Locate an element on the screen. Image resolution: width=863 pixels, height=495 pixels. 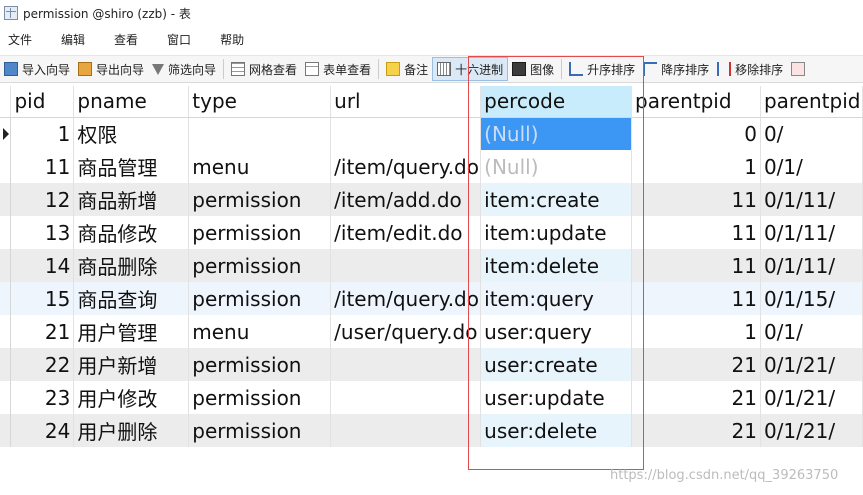
cell-pname: 商品删除 is located at coordinates (131, 265).